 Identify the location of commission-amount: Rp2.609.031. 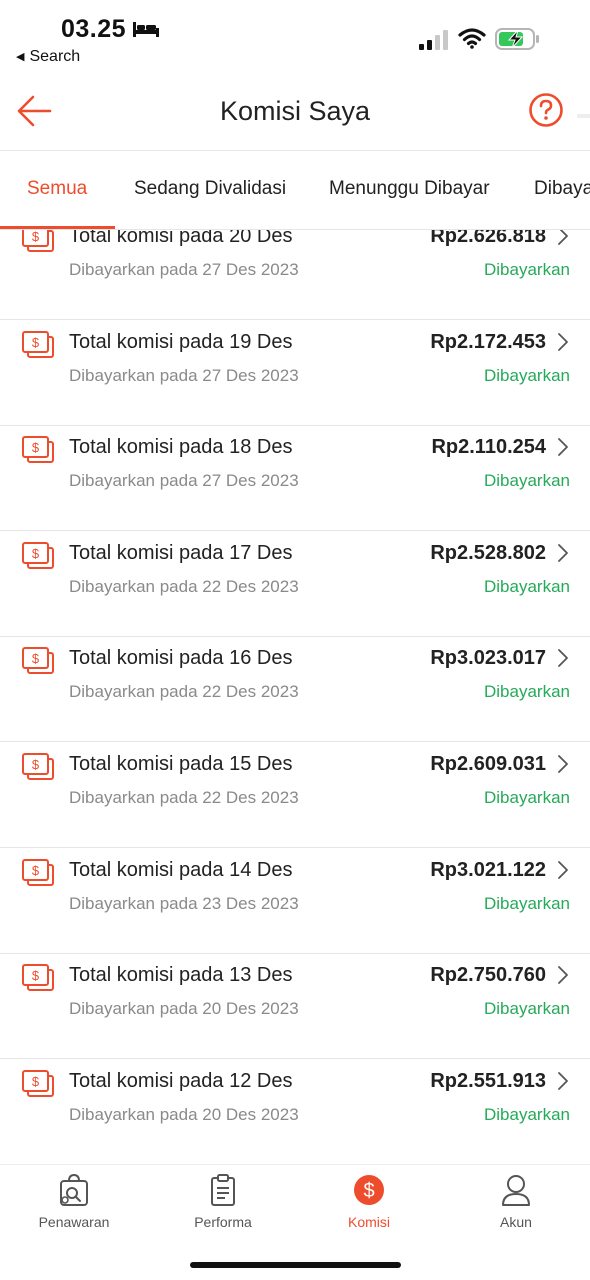
(488, 764).